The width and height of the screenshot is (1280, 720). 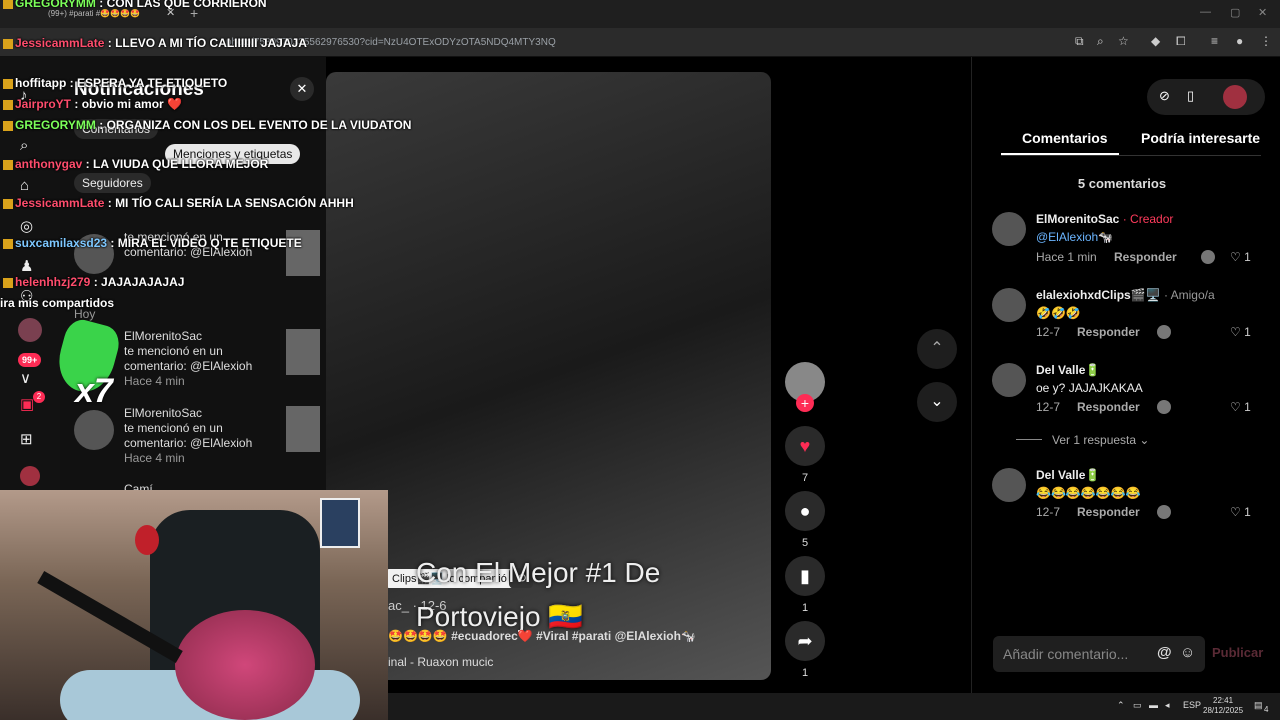 I want to click on friend-tag: · Amigo/a, so click(x=1189, y=295).